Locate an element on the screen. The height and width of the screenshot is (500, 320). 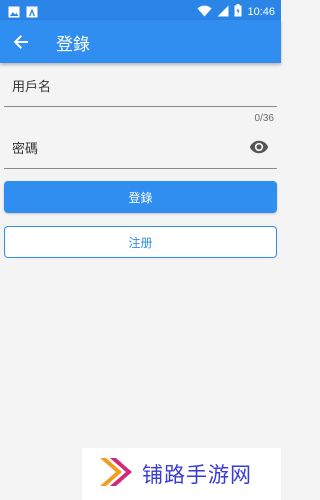
arrow-back-icon is located at coordinates (21, 47).